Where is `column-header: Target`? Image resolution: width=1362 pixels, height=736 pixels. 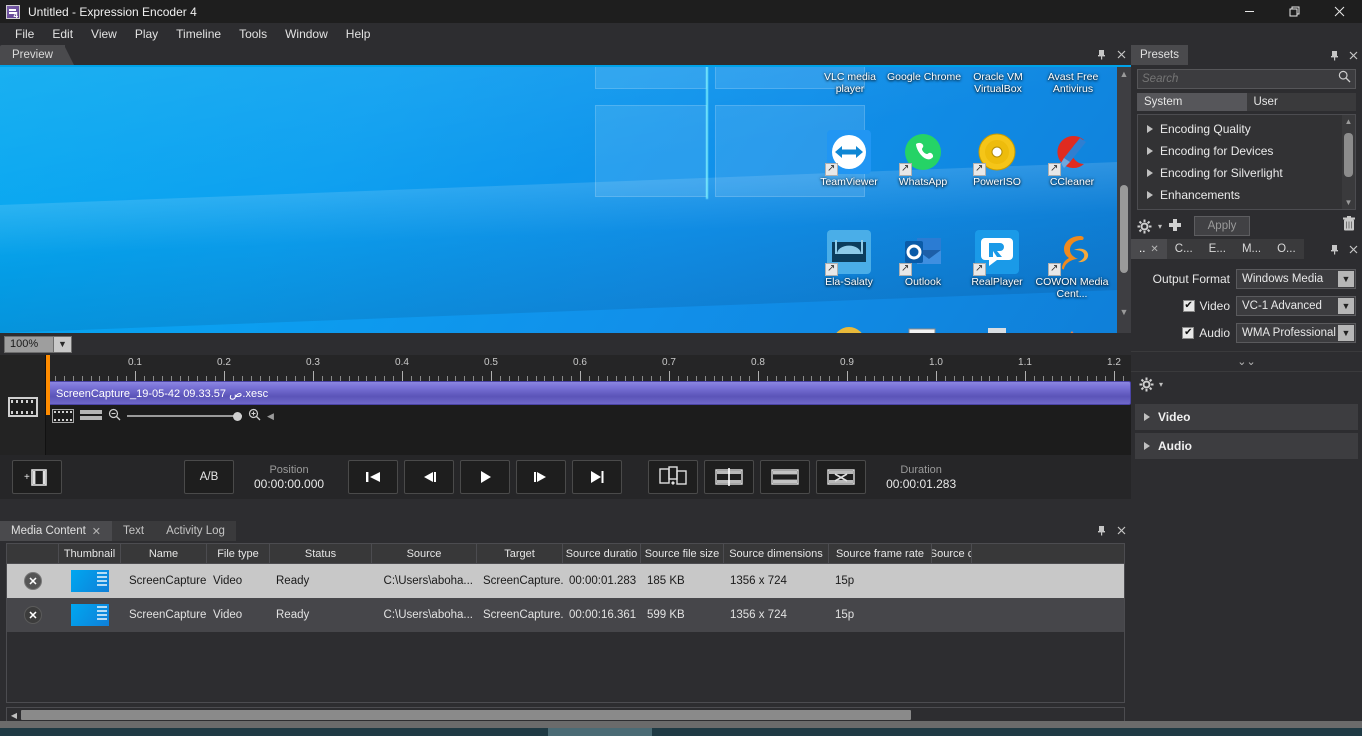
column-header: Target is located at coordinates (520, 553).